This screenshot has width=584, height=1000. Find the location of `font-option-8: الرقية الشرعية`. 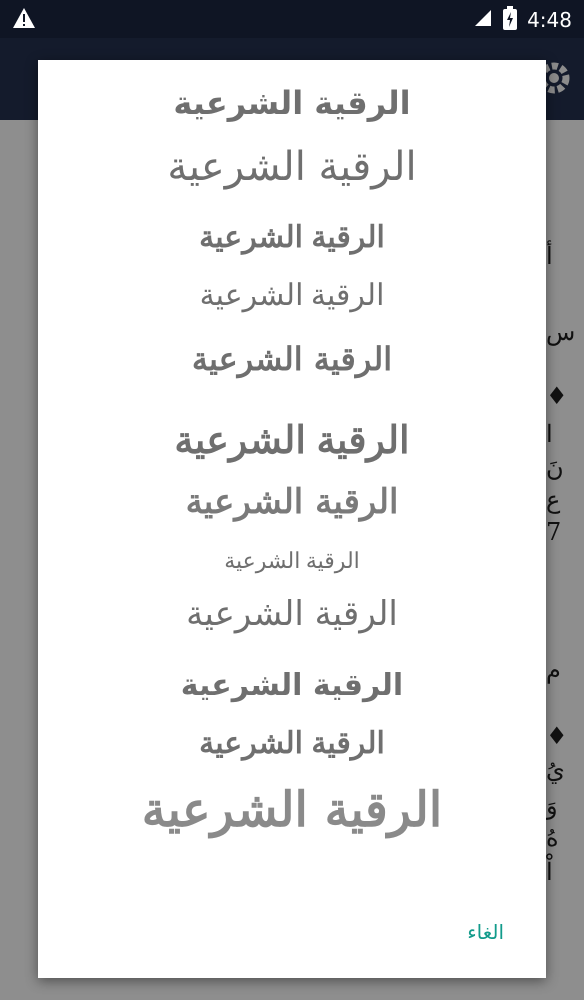

font-option-8: الرقية الشرعية is located at coordinates (292, 561).